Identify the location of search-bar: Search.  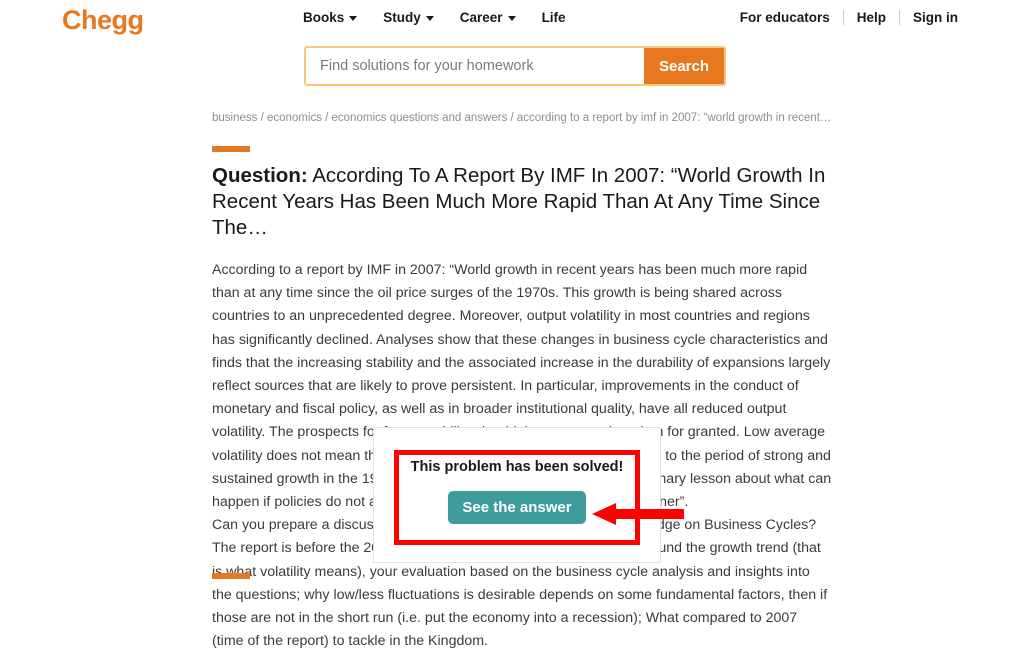
(515, 66).